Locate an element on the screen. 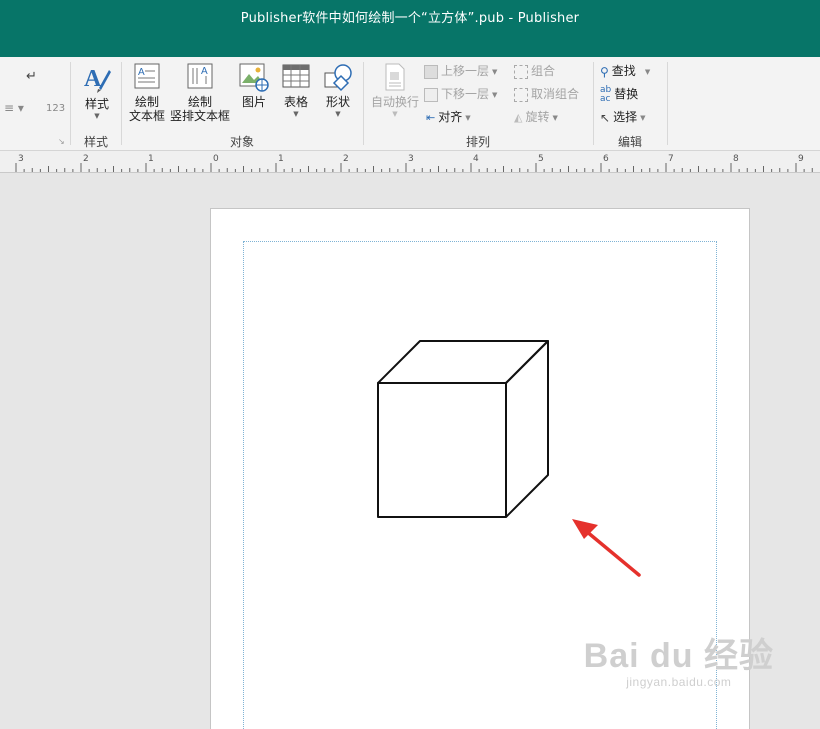 The height and width of the screenshot is (729, 820). replace-icon: ab ac is located at coordinates (606, 94).